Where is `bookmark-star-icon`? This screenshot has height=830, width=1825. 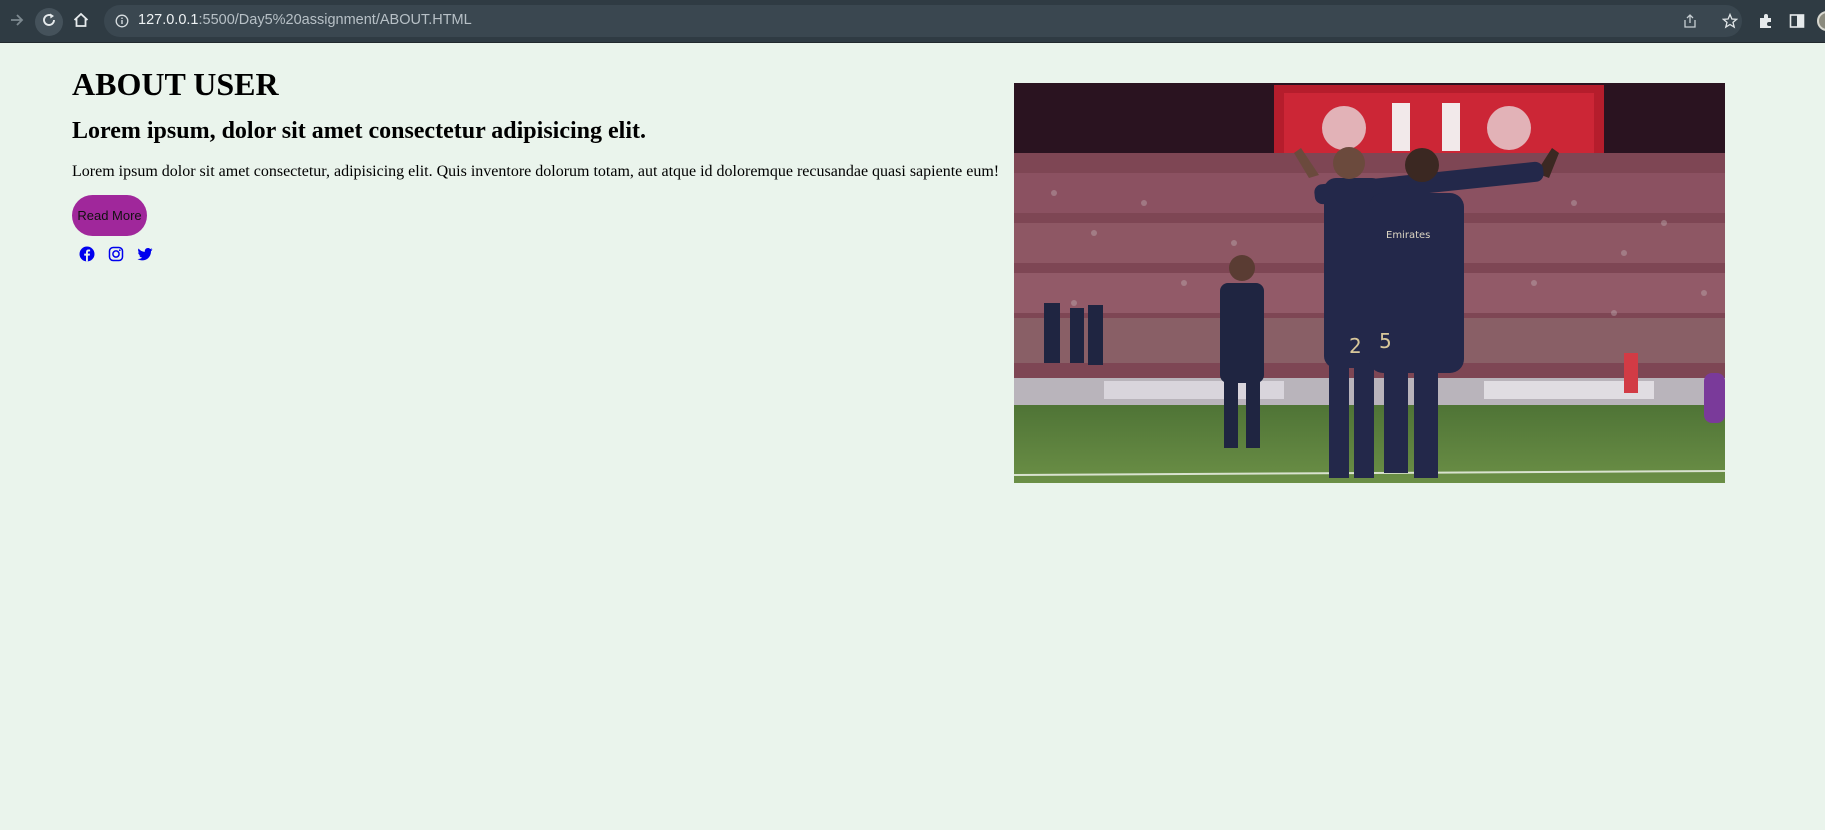 bookmark-star-icon is located at coordinates (1730, 21).